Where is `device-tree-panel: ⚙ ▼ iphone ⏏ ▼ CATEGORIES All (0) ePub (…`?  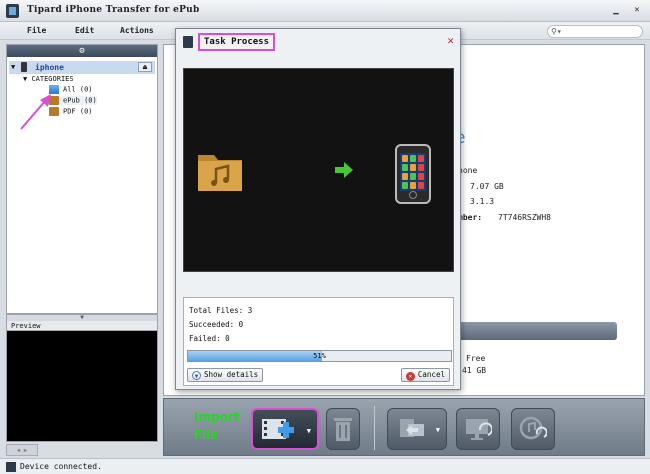 device-tree-panel: ⚙ ▼ iphone ⏏ ▼ CATEGORIES All (0) ePub (… is located at coordinates (82, 179).